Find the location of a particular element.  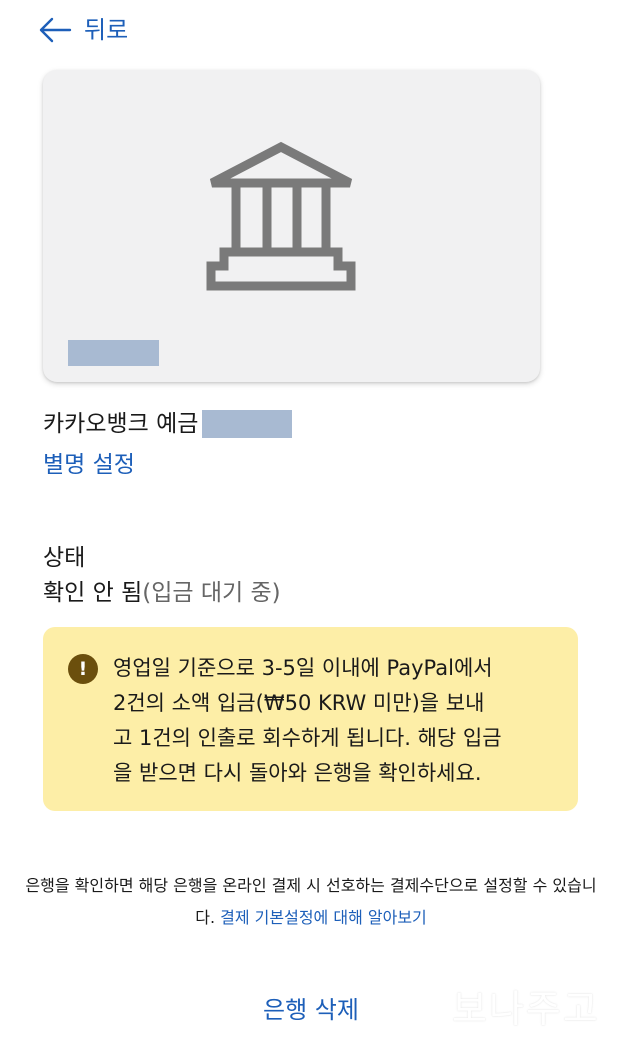

payment-preferences-link: 결제 기본설정에 대해 알아보기 is located at coordinates (323, 917).